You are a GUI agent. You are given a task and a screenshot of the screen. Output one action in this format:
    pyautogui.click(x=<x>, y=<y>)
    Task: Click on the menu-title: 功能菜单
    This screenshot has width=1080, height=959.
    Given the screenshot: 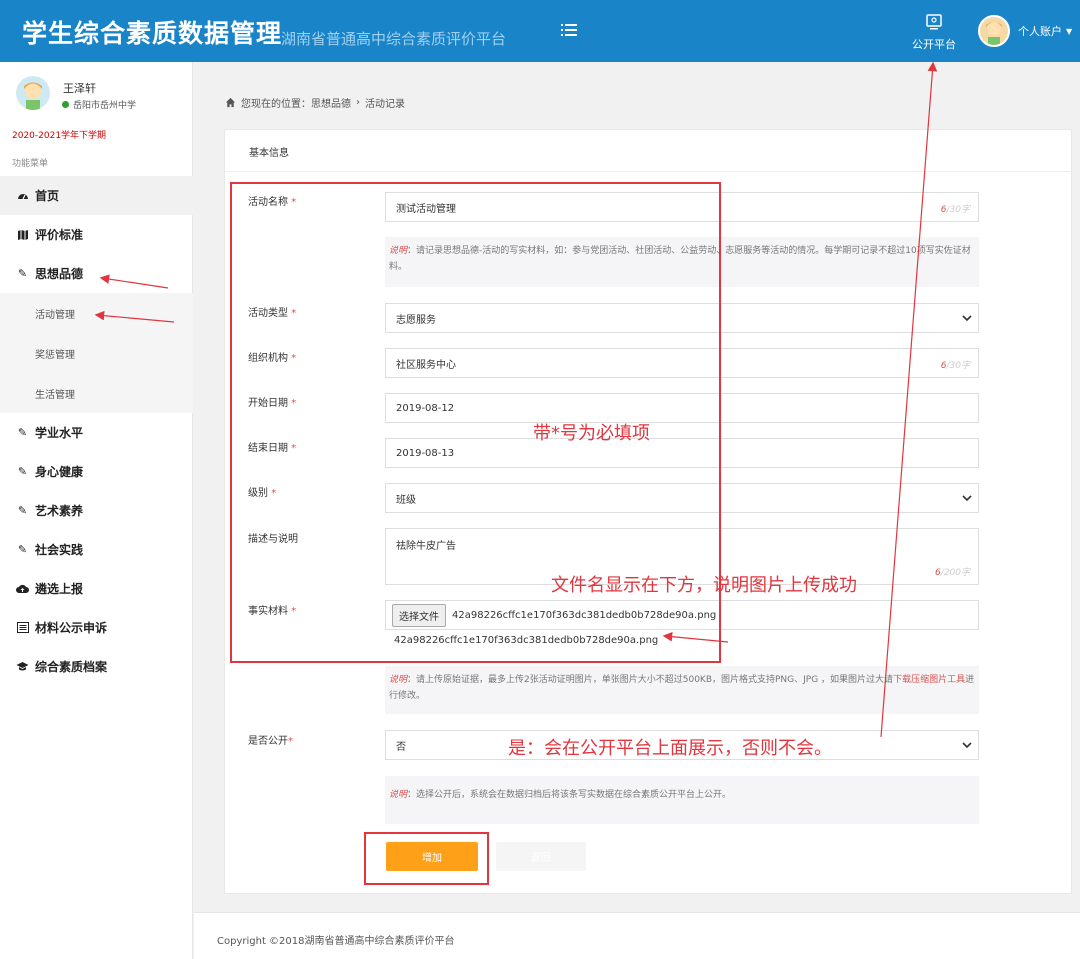 What is the action you would take?
    pyautogui.click(x=30, y=164)
    